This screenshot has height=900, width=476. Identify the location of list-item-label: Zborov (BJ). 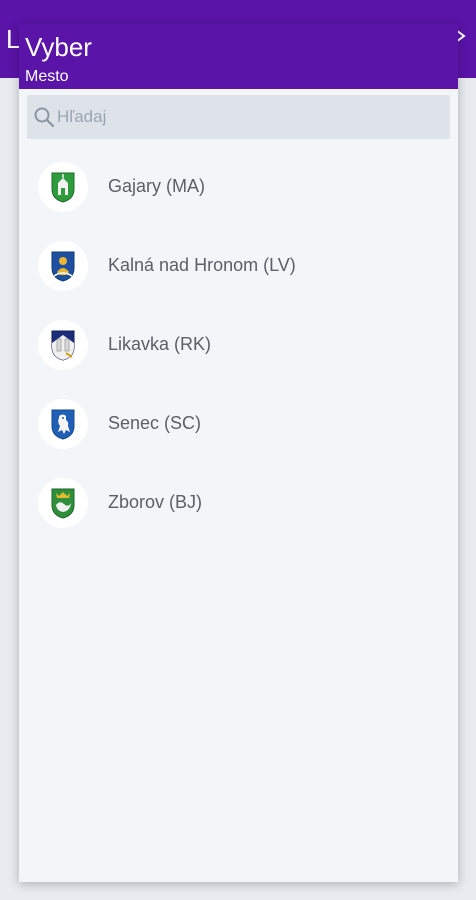
(155, 502).